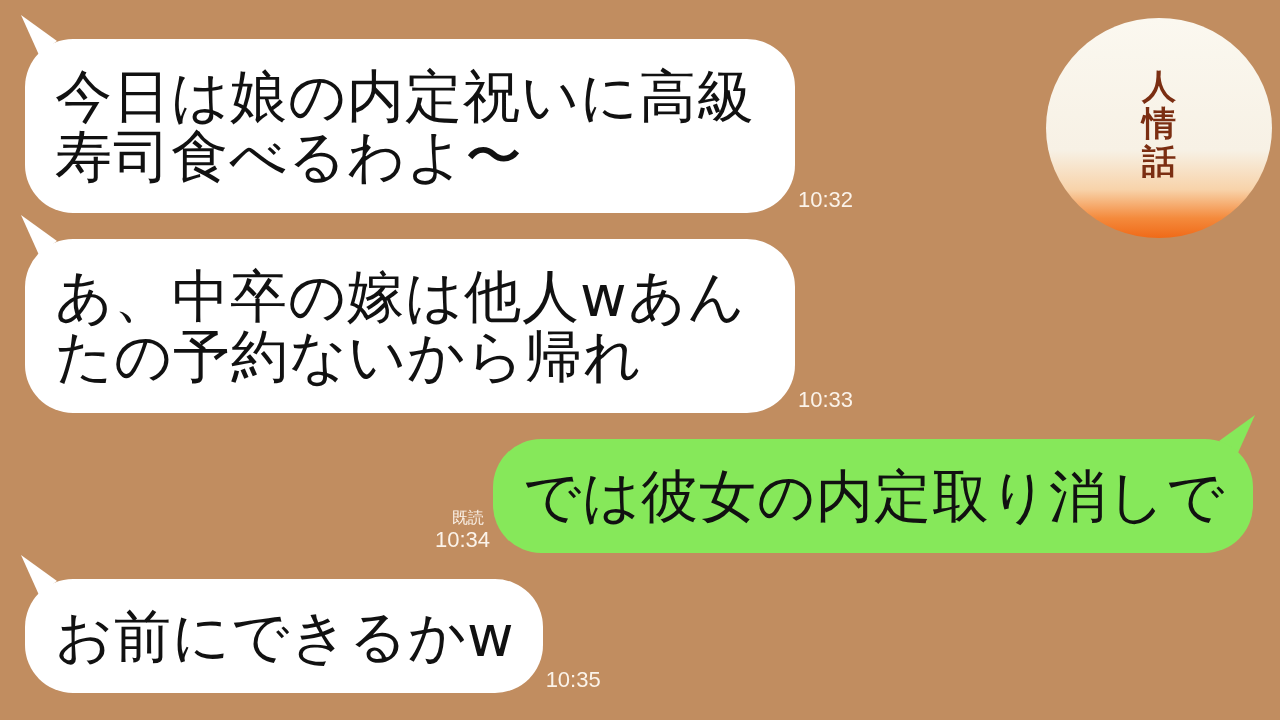 The image size is (1280, 720). I want to click on message-bubble: お前にできるかw, so click(284, 636).